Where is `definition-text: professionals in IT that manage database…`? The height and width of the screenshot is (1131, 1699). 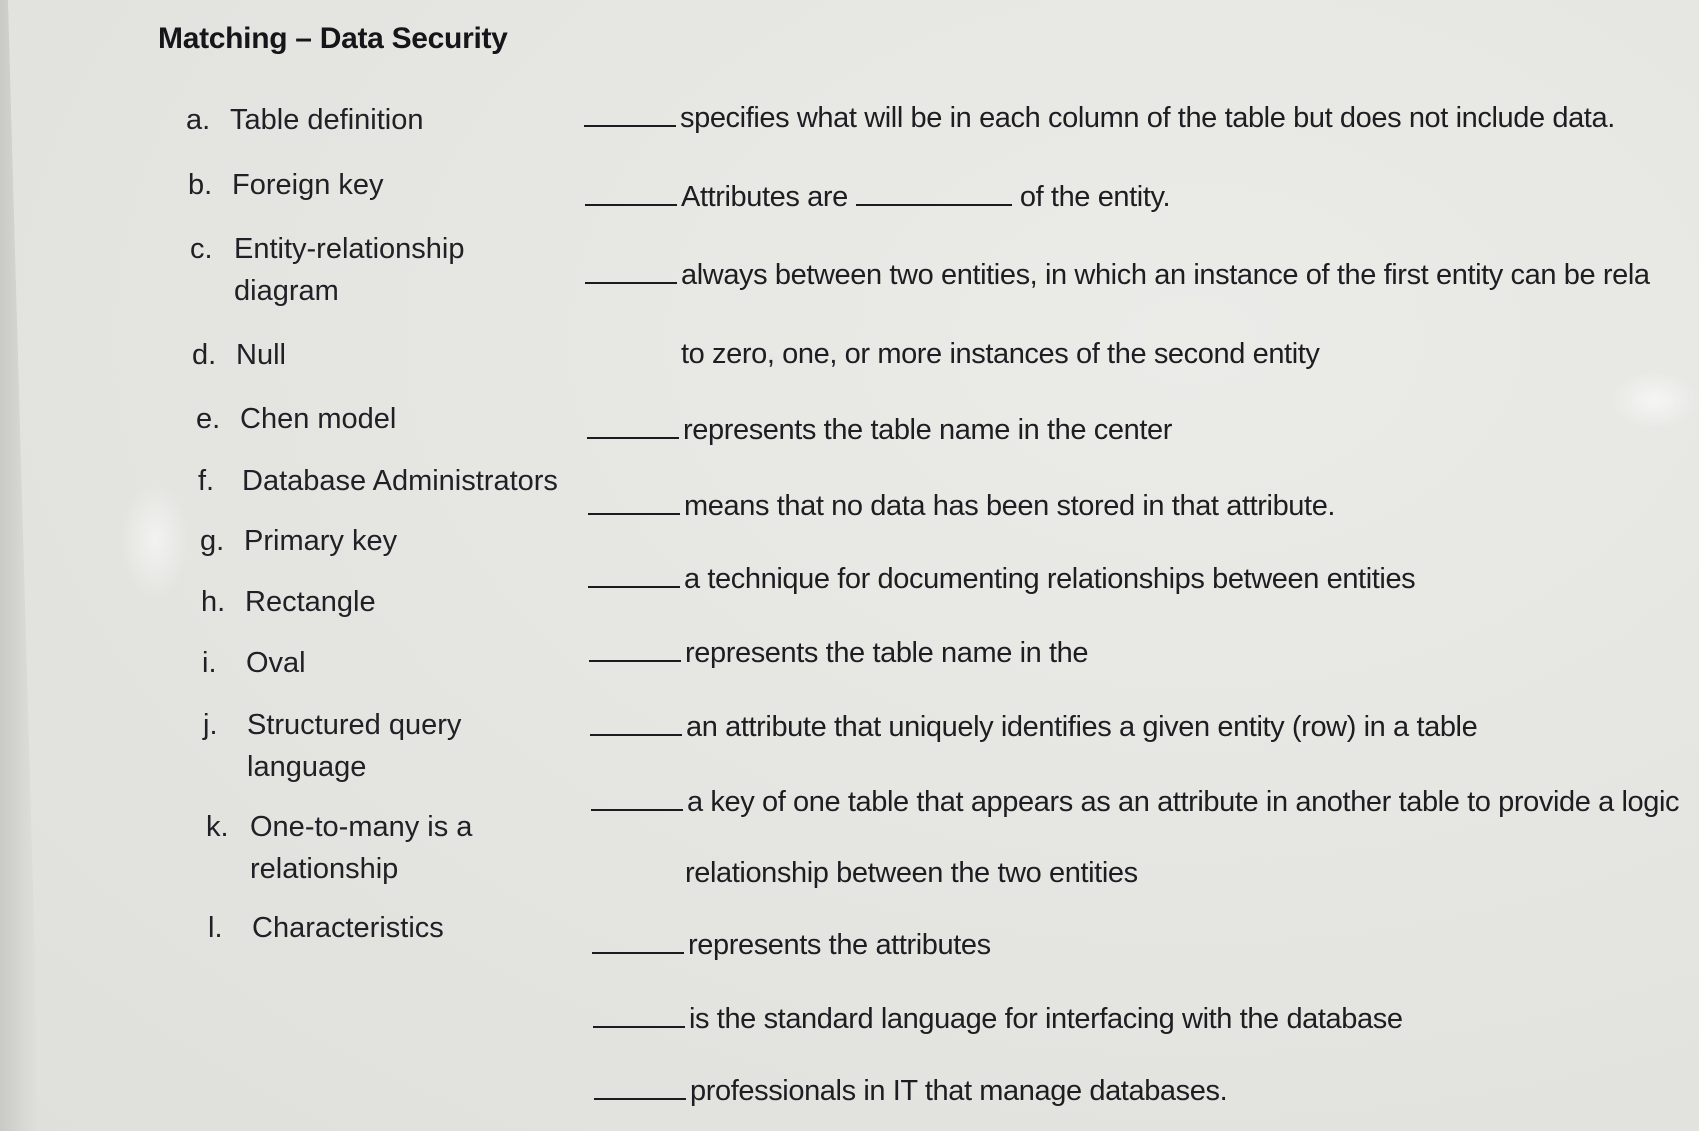 definition-text: professionals in IT that manage database… is located at coordinates (959, 1091).